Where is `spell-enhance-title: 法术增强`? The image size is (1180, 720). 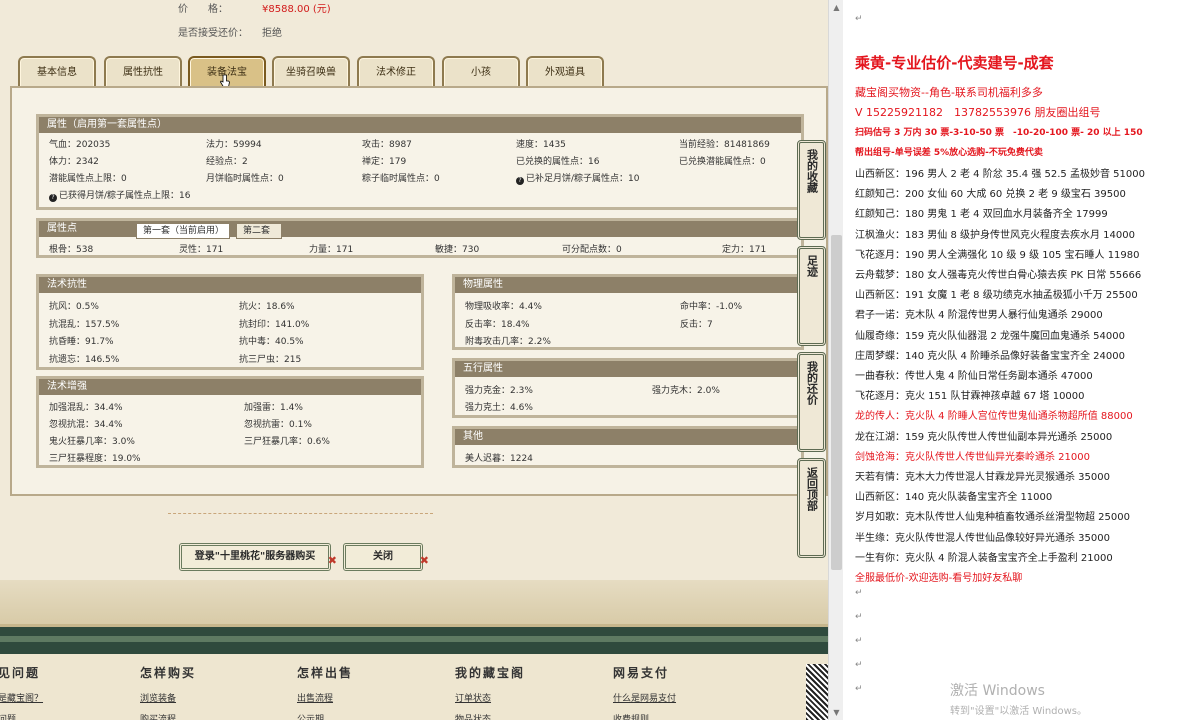
spell-enhance-title: 法术增强 is located at coordinates (230, 387).